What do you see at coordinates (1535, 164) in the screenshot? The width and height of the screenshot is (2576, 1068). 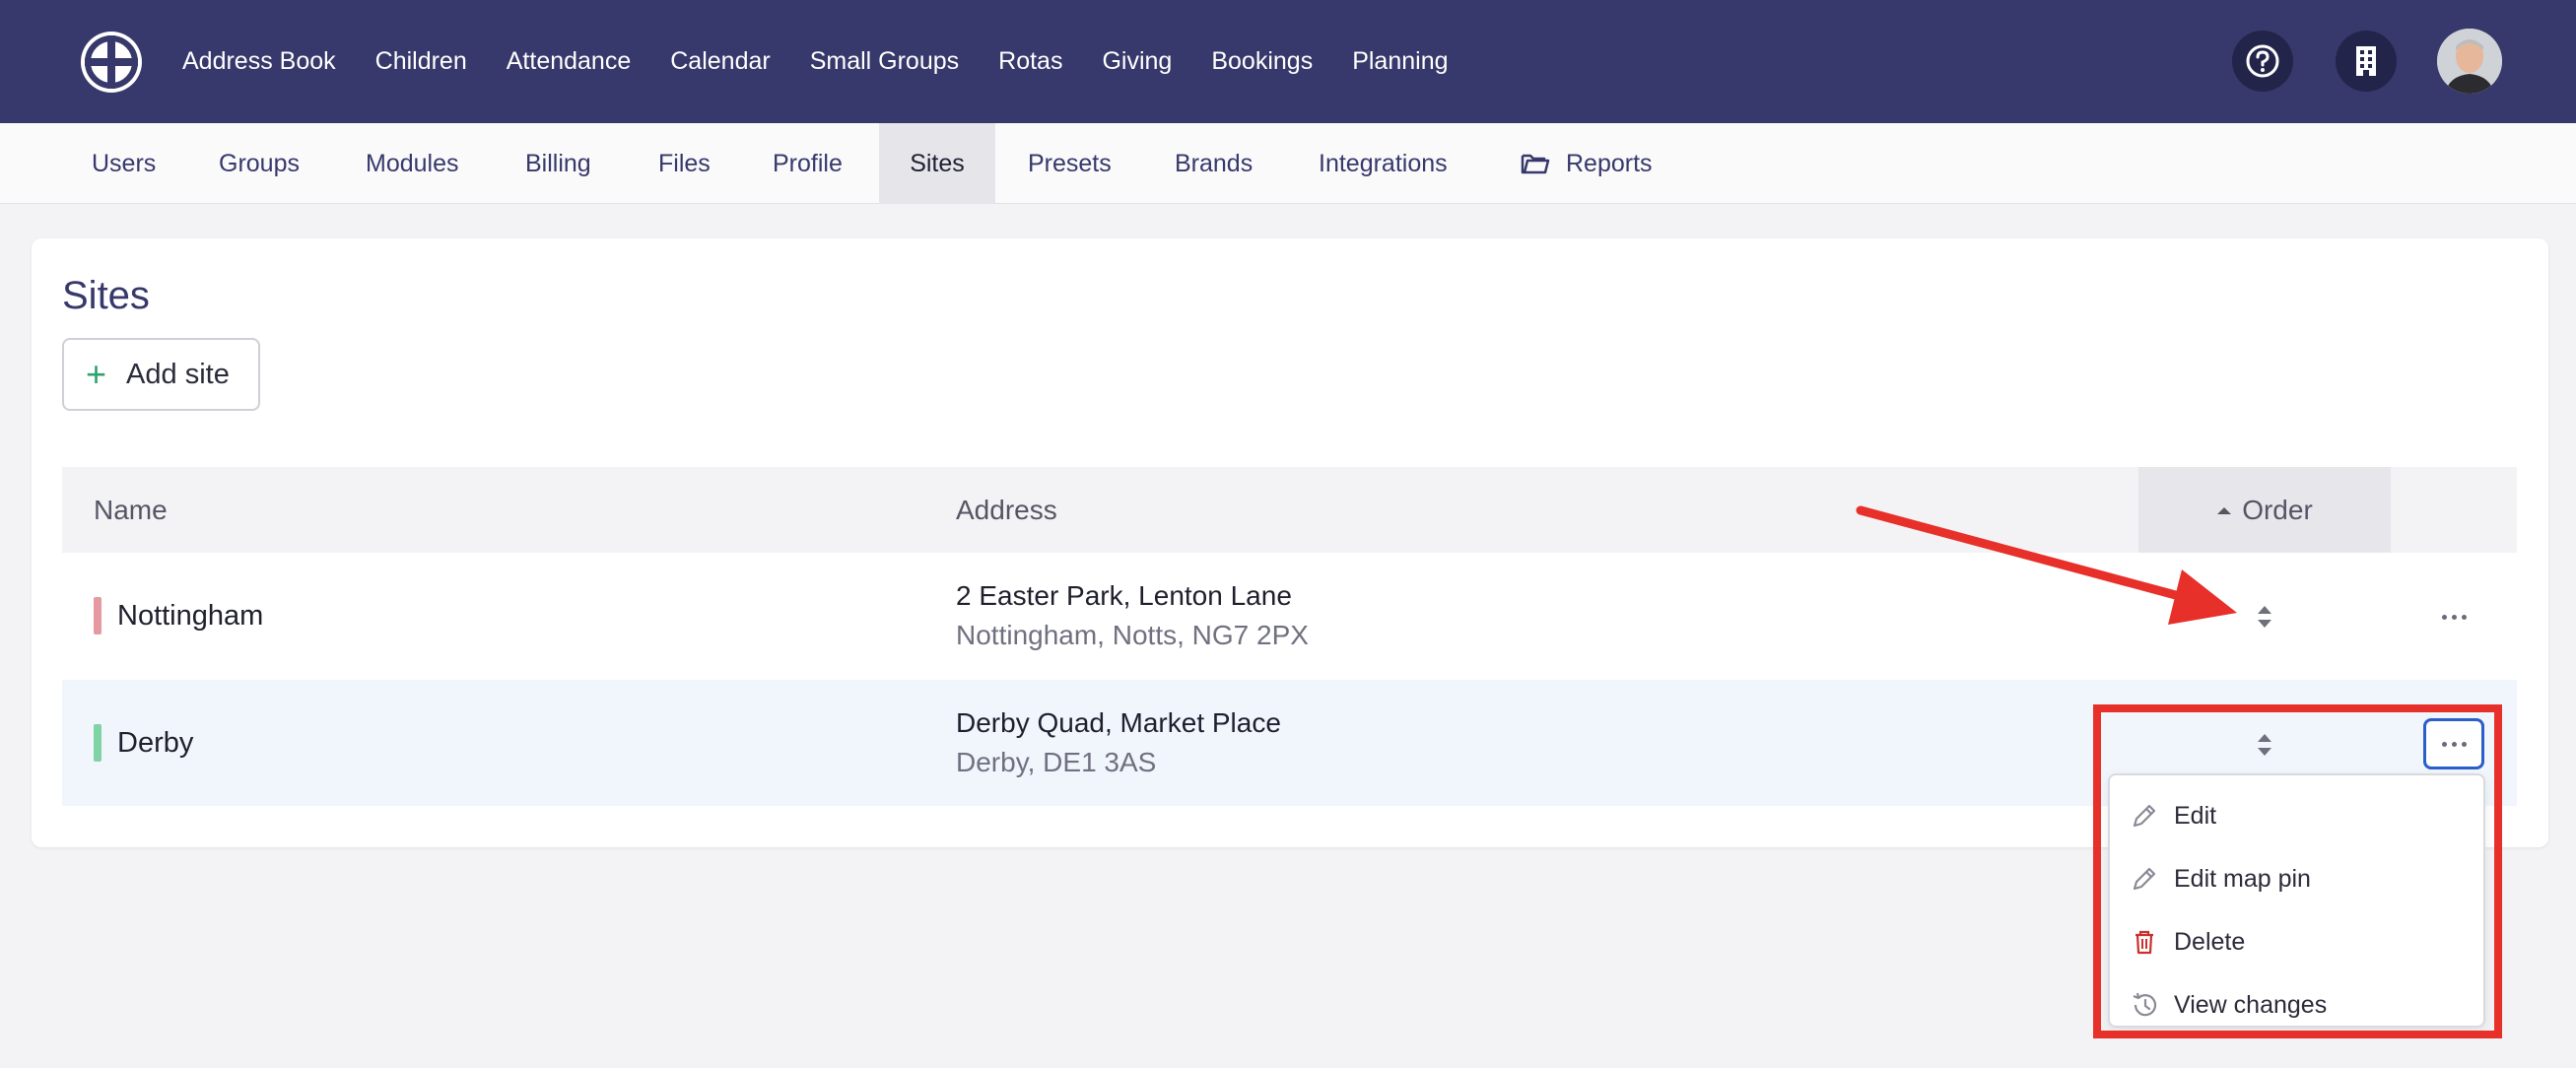 I see `folder-icon` at bounding box center [1535, 164].